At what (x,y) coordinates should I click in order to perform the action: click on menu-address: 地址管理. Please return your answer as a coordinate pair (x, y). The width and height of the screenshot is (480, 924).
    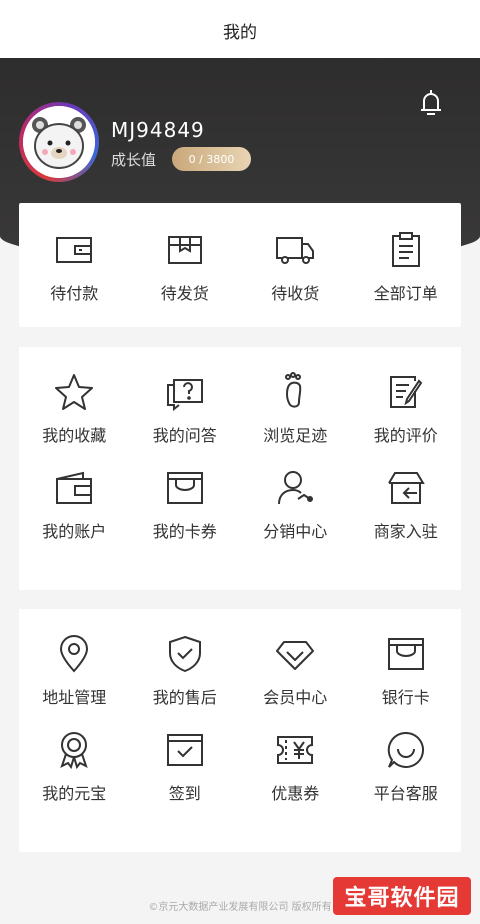
    Looking at the image, I should click on (74, 670).